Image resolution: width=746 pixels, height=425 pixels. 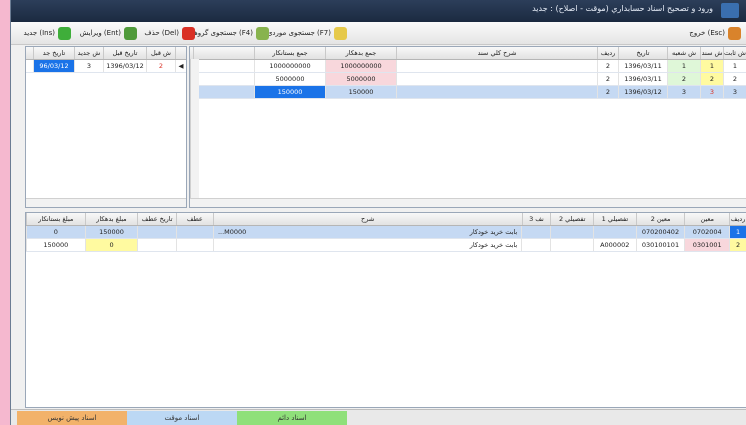 What do you see at coordinates (161, 33) in the screenshot?
I see `delete-label: حذف (Del)` at bounding box center [161, 33].